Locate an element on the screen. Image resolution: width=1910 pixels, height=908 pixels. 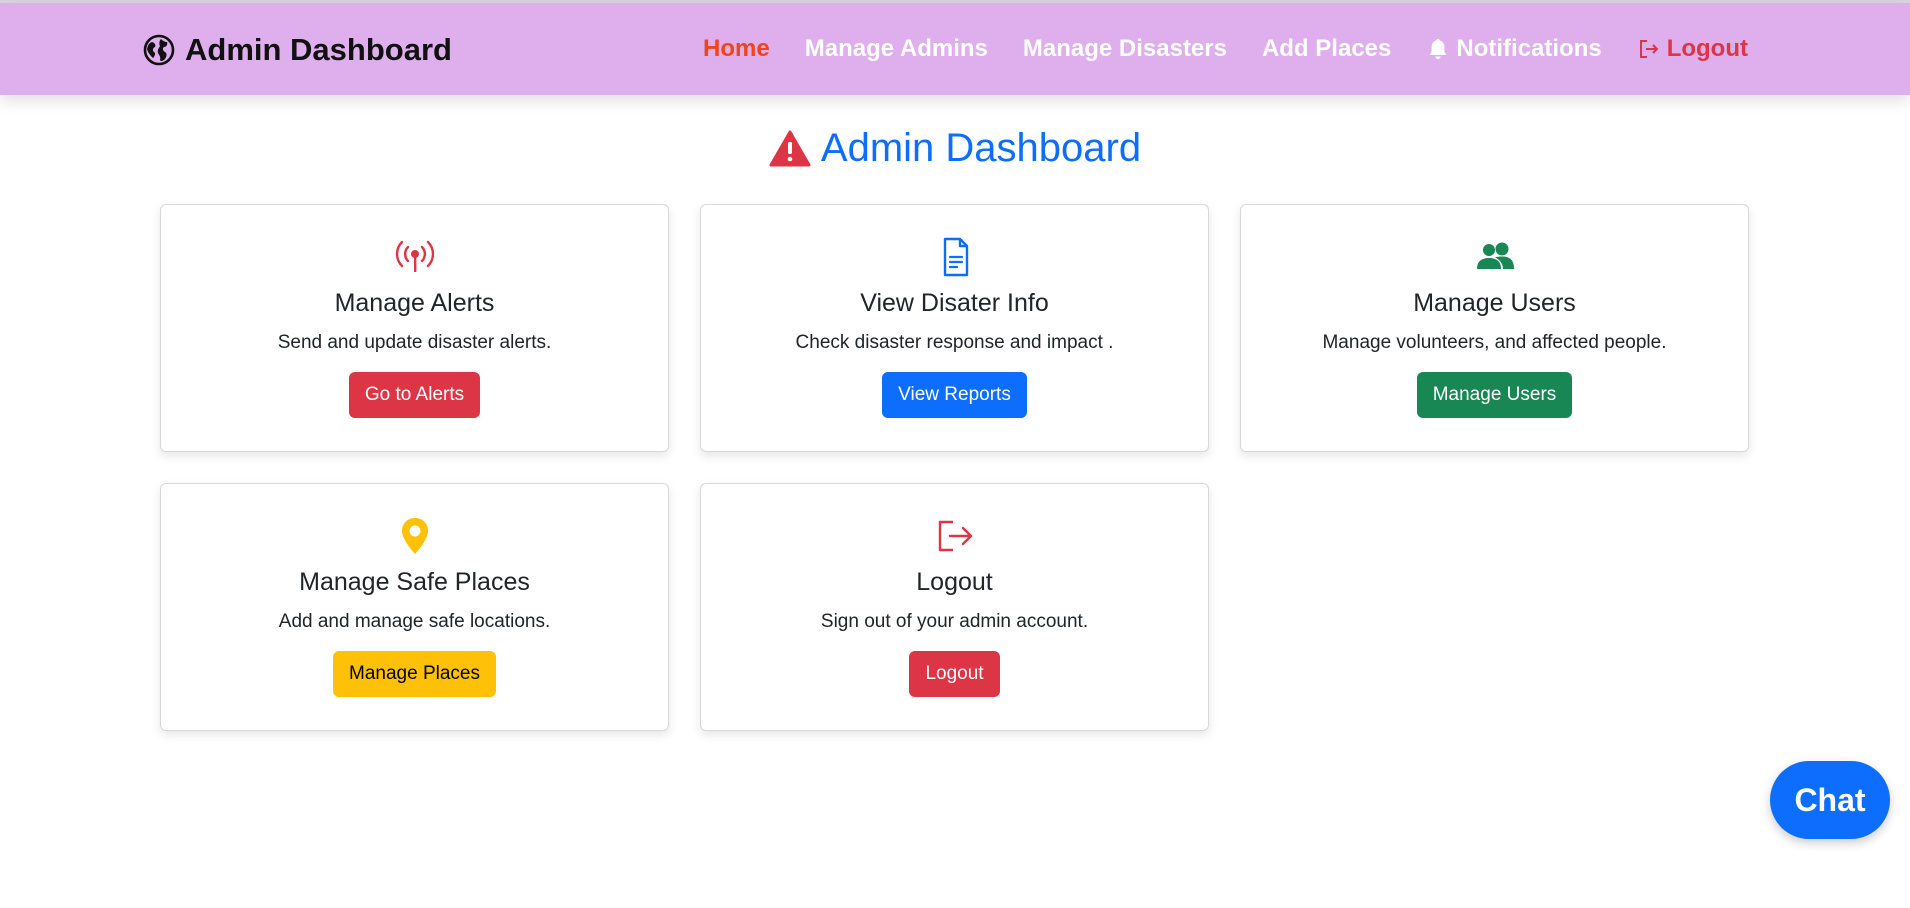
brand-title: Admin Dashboard is located at coordinates (318, 49).